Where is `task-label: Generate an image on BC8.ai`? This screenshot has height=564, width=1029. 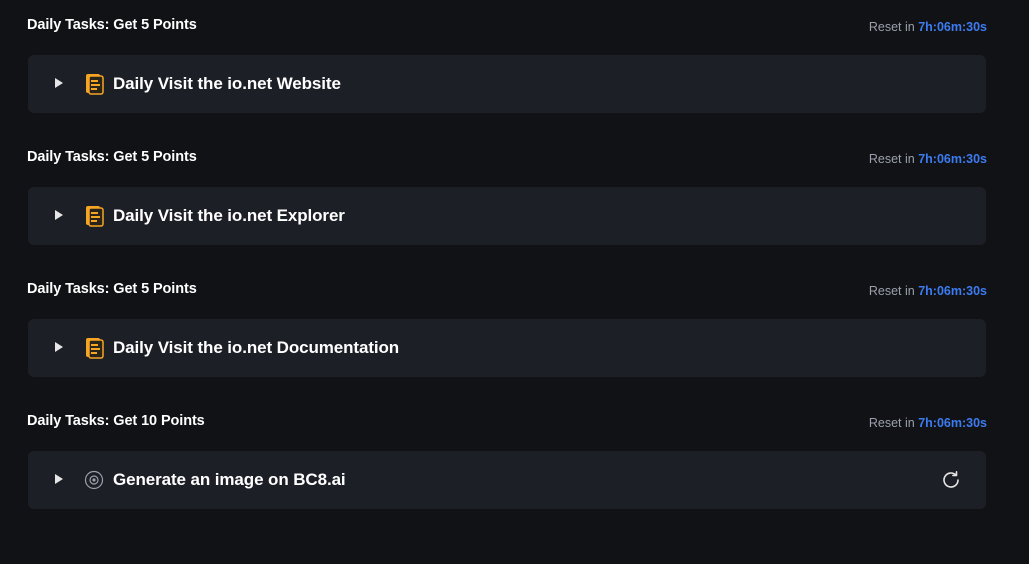 task-label: Generate an image on BC8.ai is located at coordinates (229, 479).